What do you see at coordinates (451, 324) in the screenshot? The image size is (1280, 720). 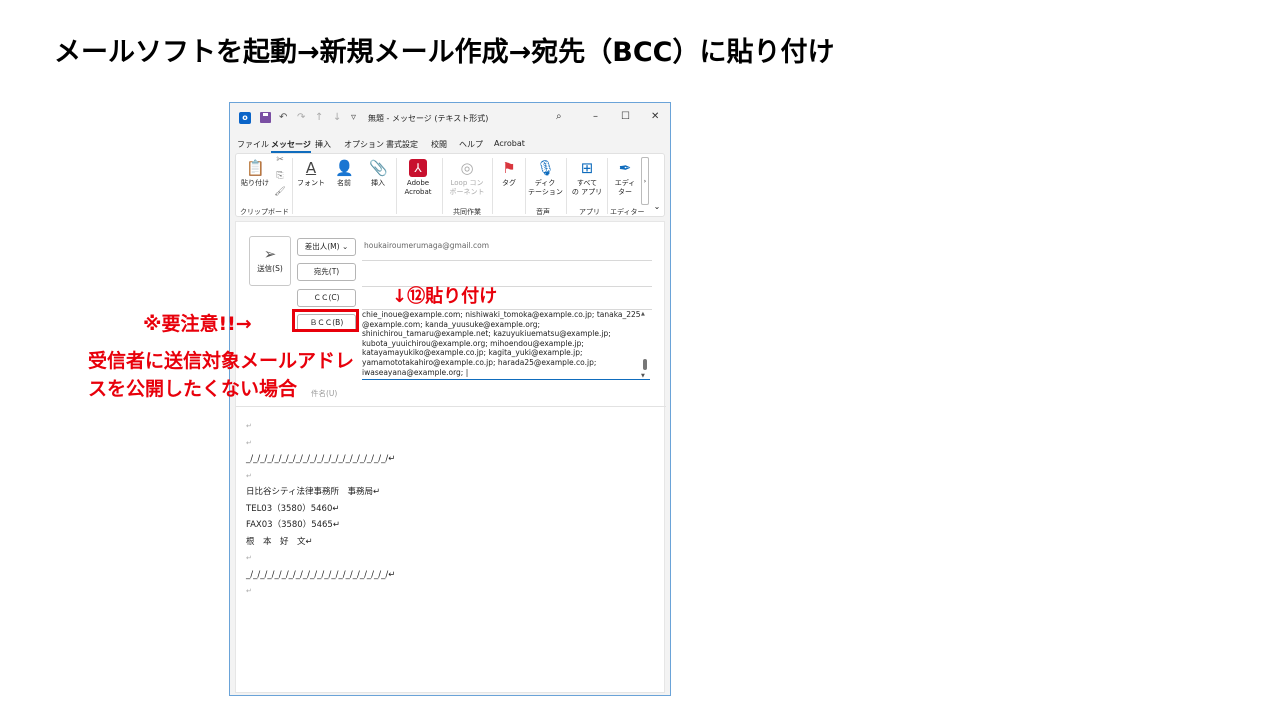 I see `bcc-line: @example.com; kanda_yuusuke@example.org;` at bounding box center [451, 324].